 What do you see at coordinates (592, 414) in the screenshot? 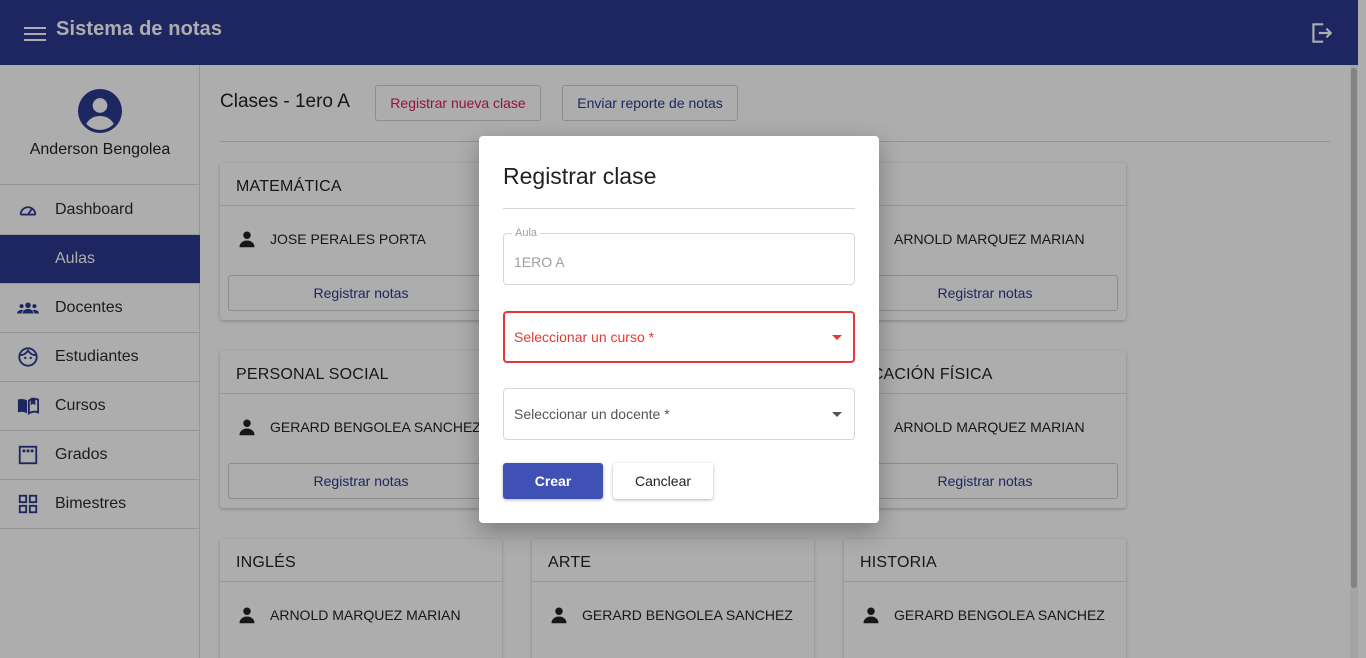
I see `teacher-select-placeholder: Seleccionar un docente *` at bounding box center [592, 414].